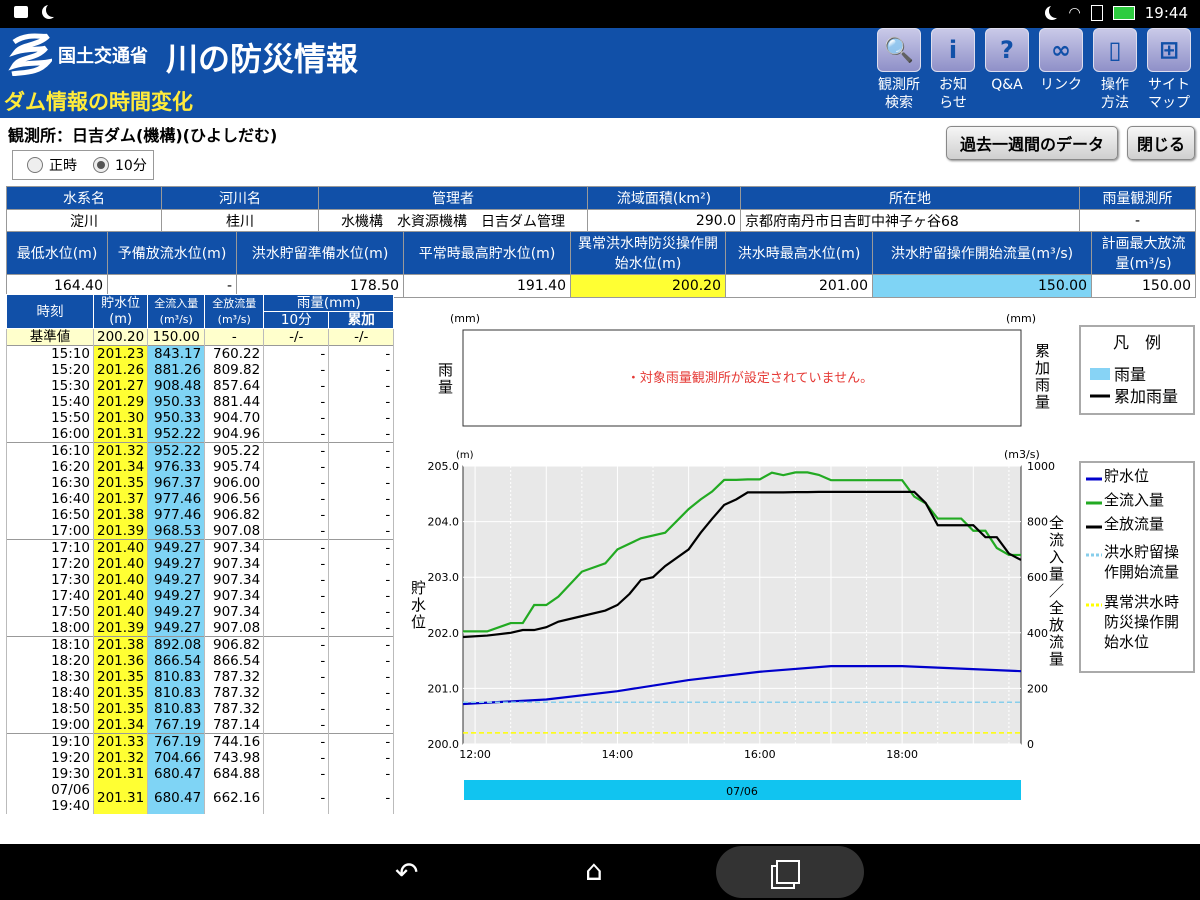 The height and width of the screenshot is (900, 1200). I want to click on system-nav-bar: ↶ ⌂, so click(600, 872).